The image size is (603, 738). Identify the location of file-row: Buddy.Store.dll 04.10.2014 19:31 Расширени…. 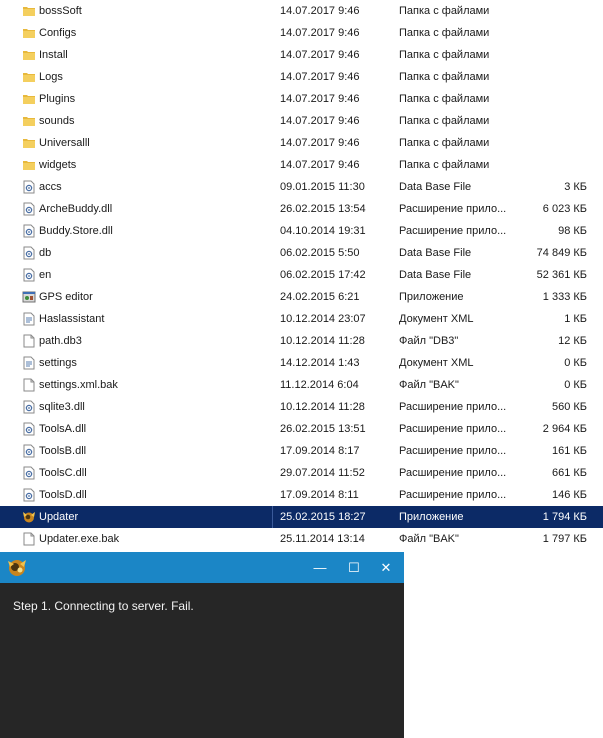
(301, 231).